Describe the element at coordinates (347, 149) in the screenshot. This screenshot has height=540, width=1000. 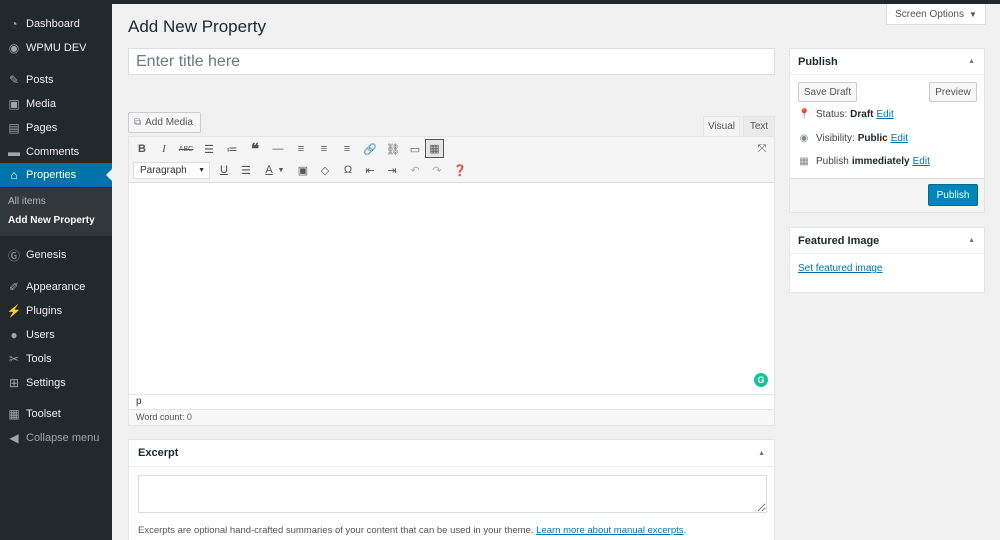
I see `align-right-icon: ≡` at that location.